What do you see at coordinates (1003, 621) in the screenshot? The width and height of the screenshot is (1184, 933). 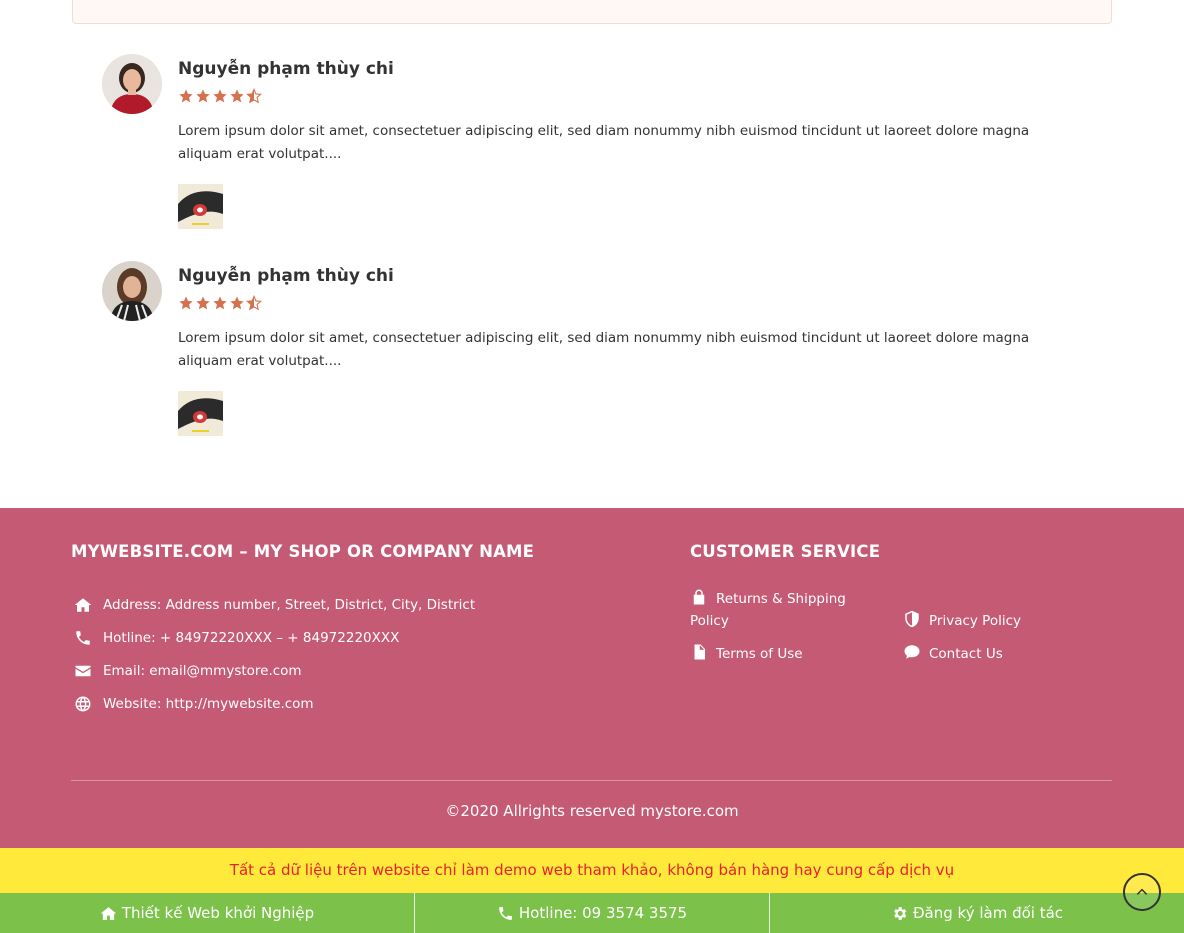 I see `link-privacy-policy: Privacy Policy` at bounding box center [1003, 621].